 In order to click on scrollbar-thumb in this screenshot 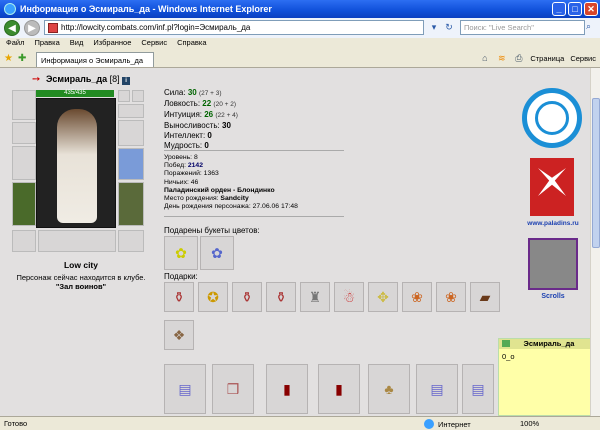, I will do `click(596, 173)`.